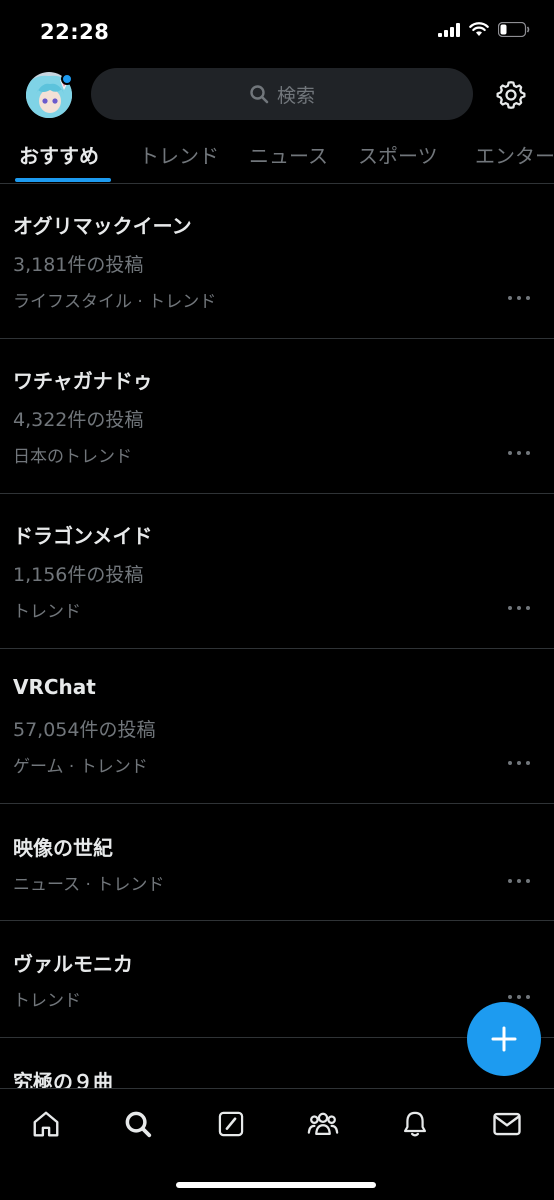 This screenshot has height=1200, width=554. I want to click on grok-icon, so click(231, 1124).